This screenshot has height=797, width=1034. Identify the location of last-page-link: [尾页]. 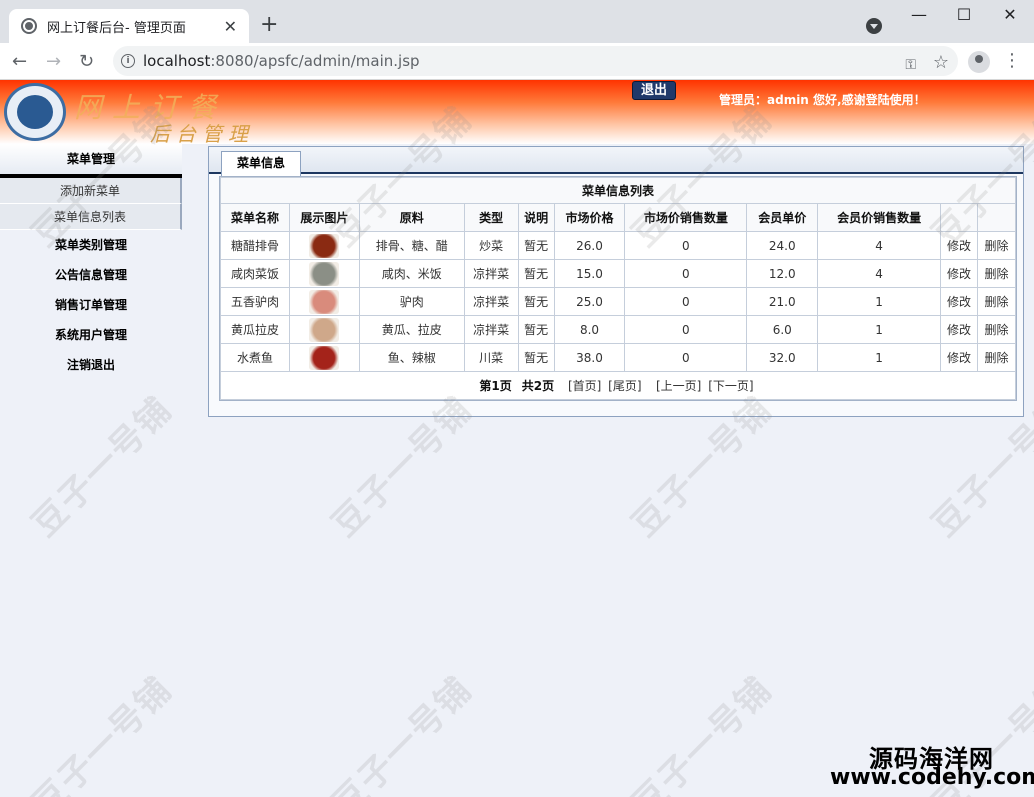
(624, 386).